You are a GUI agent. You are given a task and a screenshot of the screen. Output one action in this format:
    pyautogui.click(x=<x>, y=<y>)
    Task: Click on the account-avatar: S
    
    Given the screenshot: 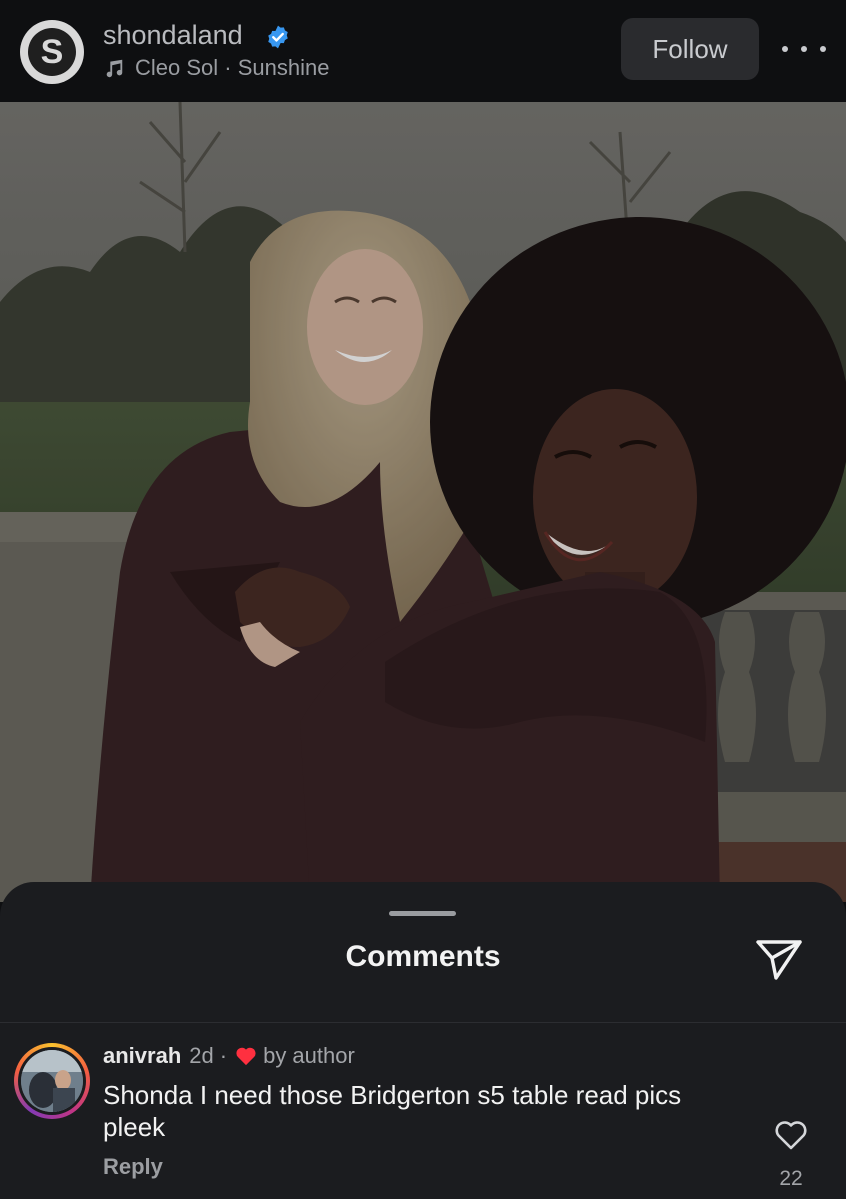 What is the action you would take?
    pyautogui.click(x=52, y=52)
    